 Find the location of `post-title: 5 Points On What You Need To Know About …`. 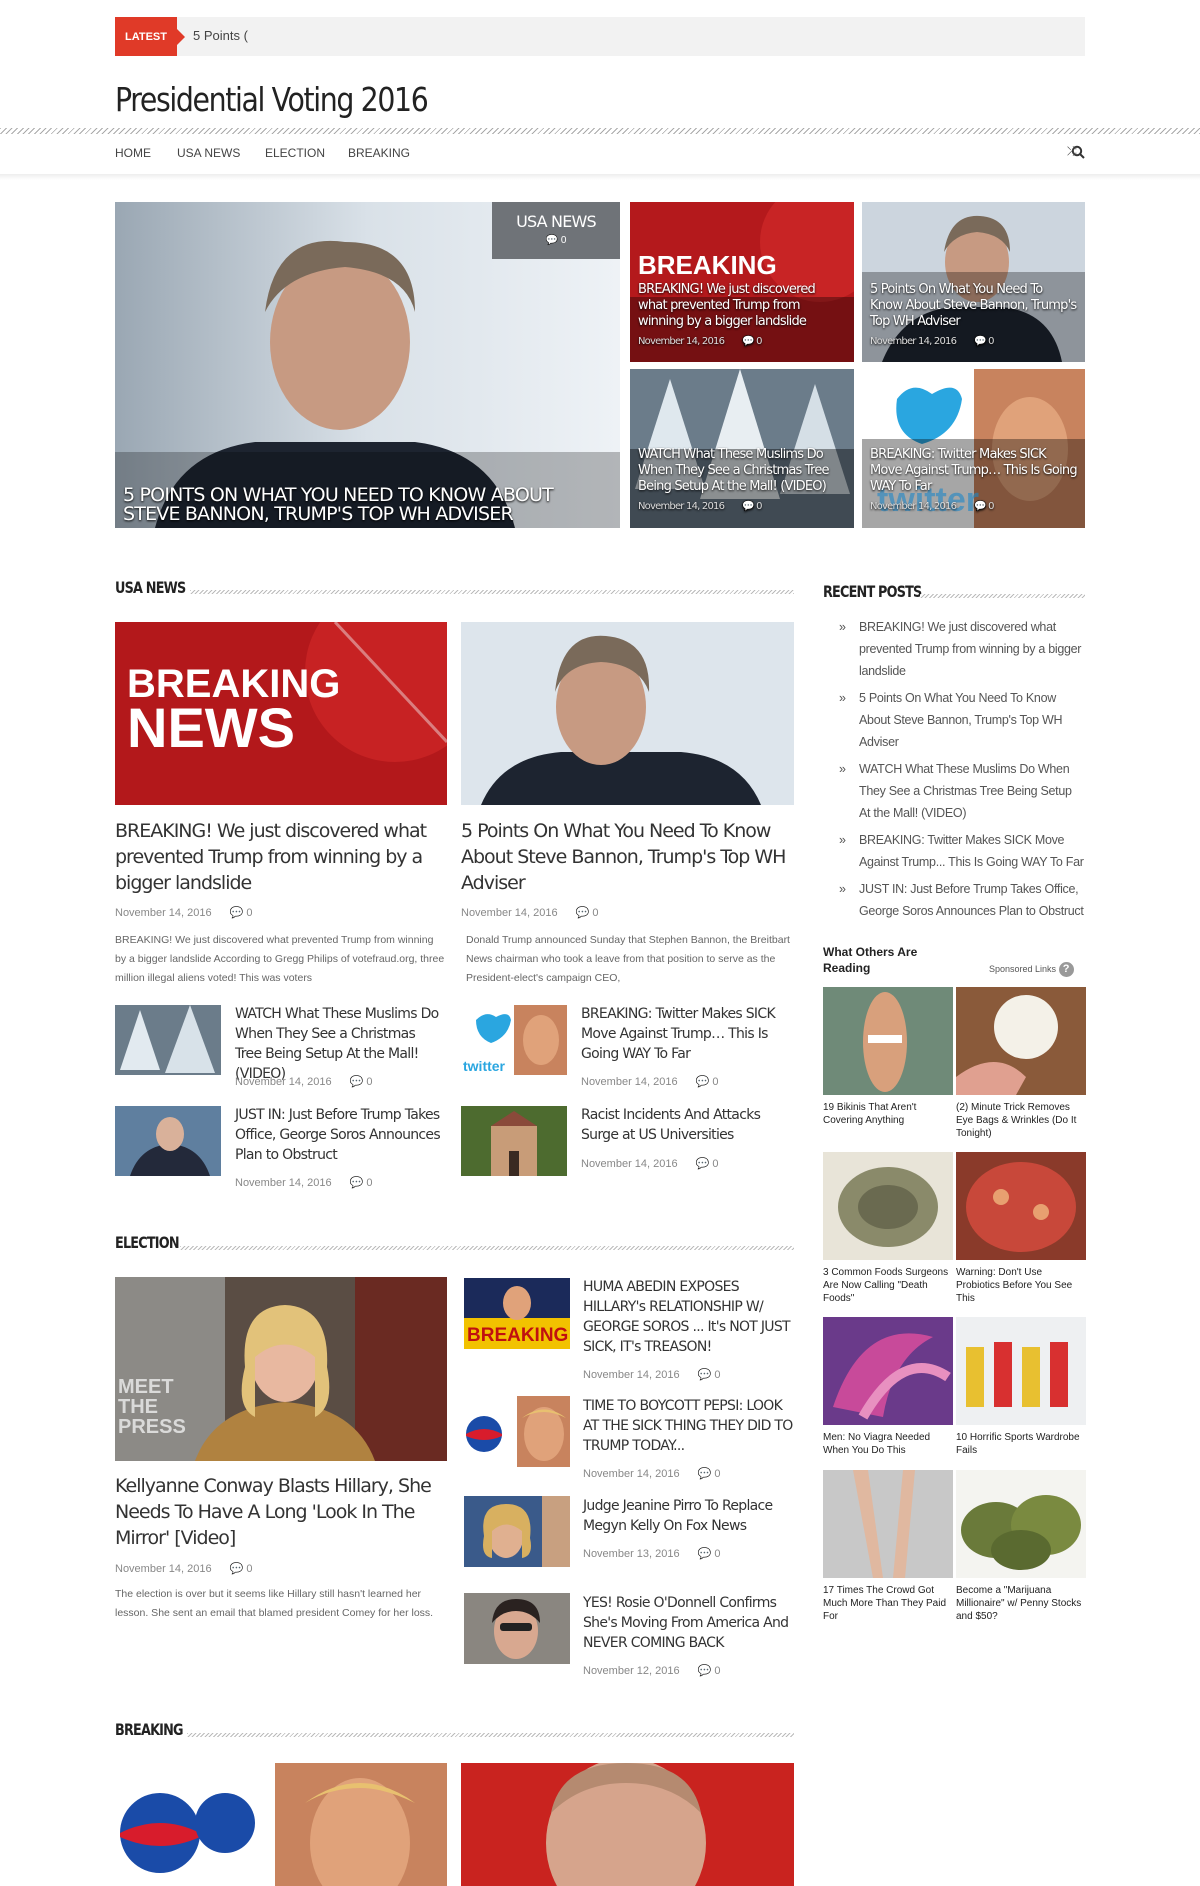

post-title: 5 Points On What You Need To Know About … is located at coordinates (627, 857).